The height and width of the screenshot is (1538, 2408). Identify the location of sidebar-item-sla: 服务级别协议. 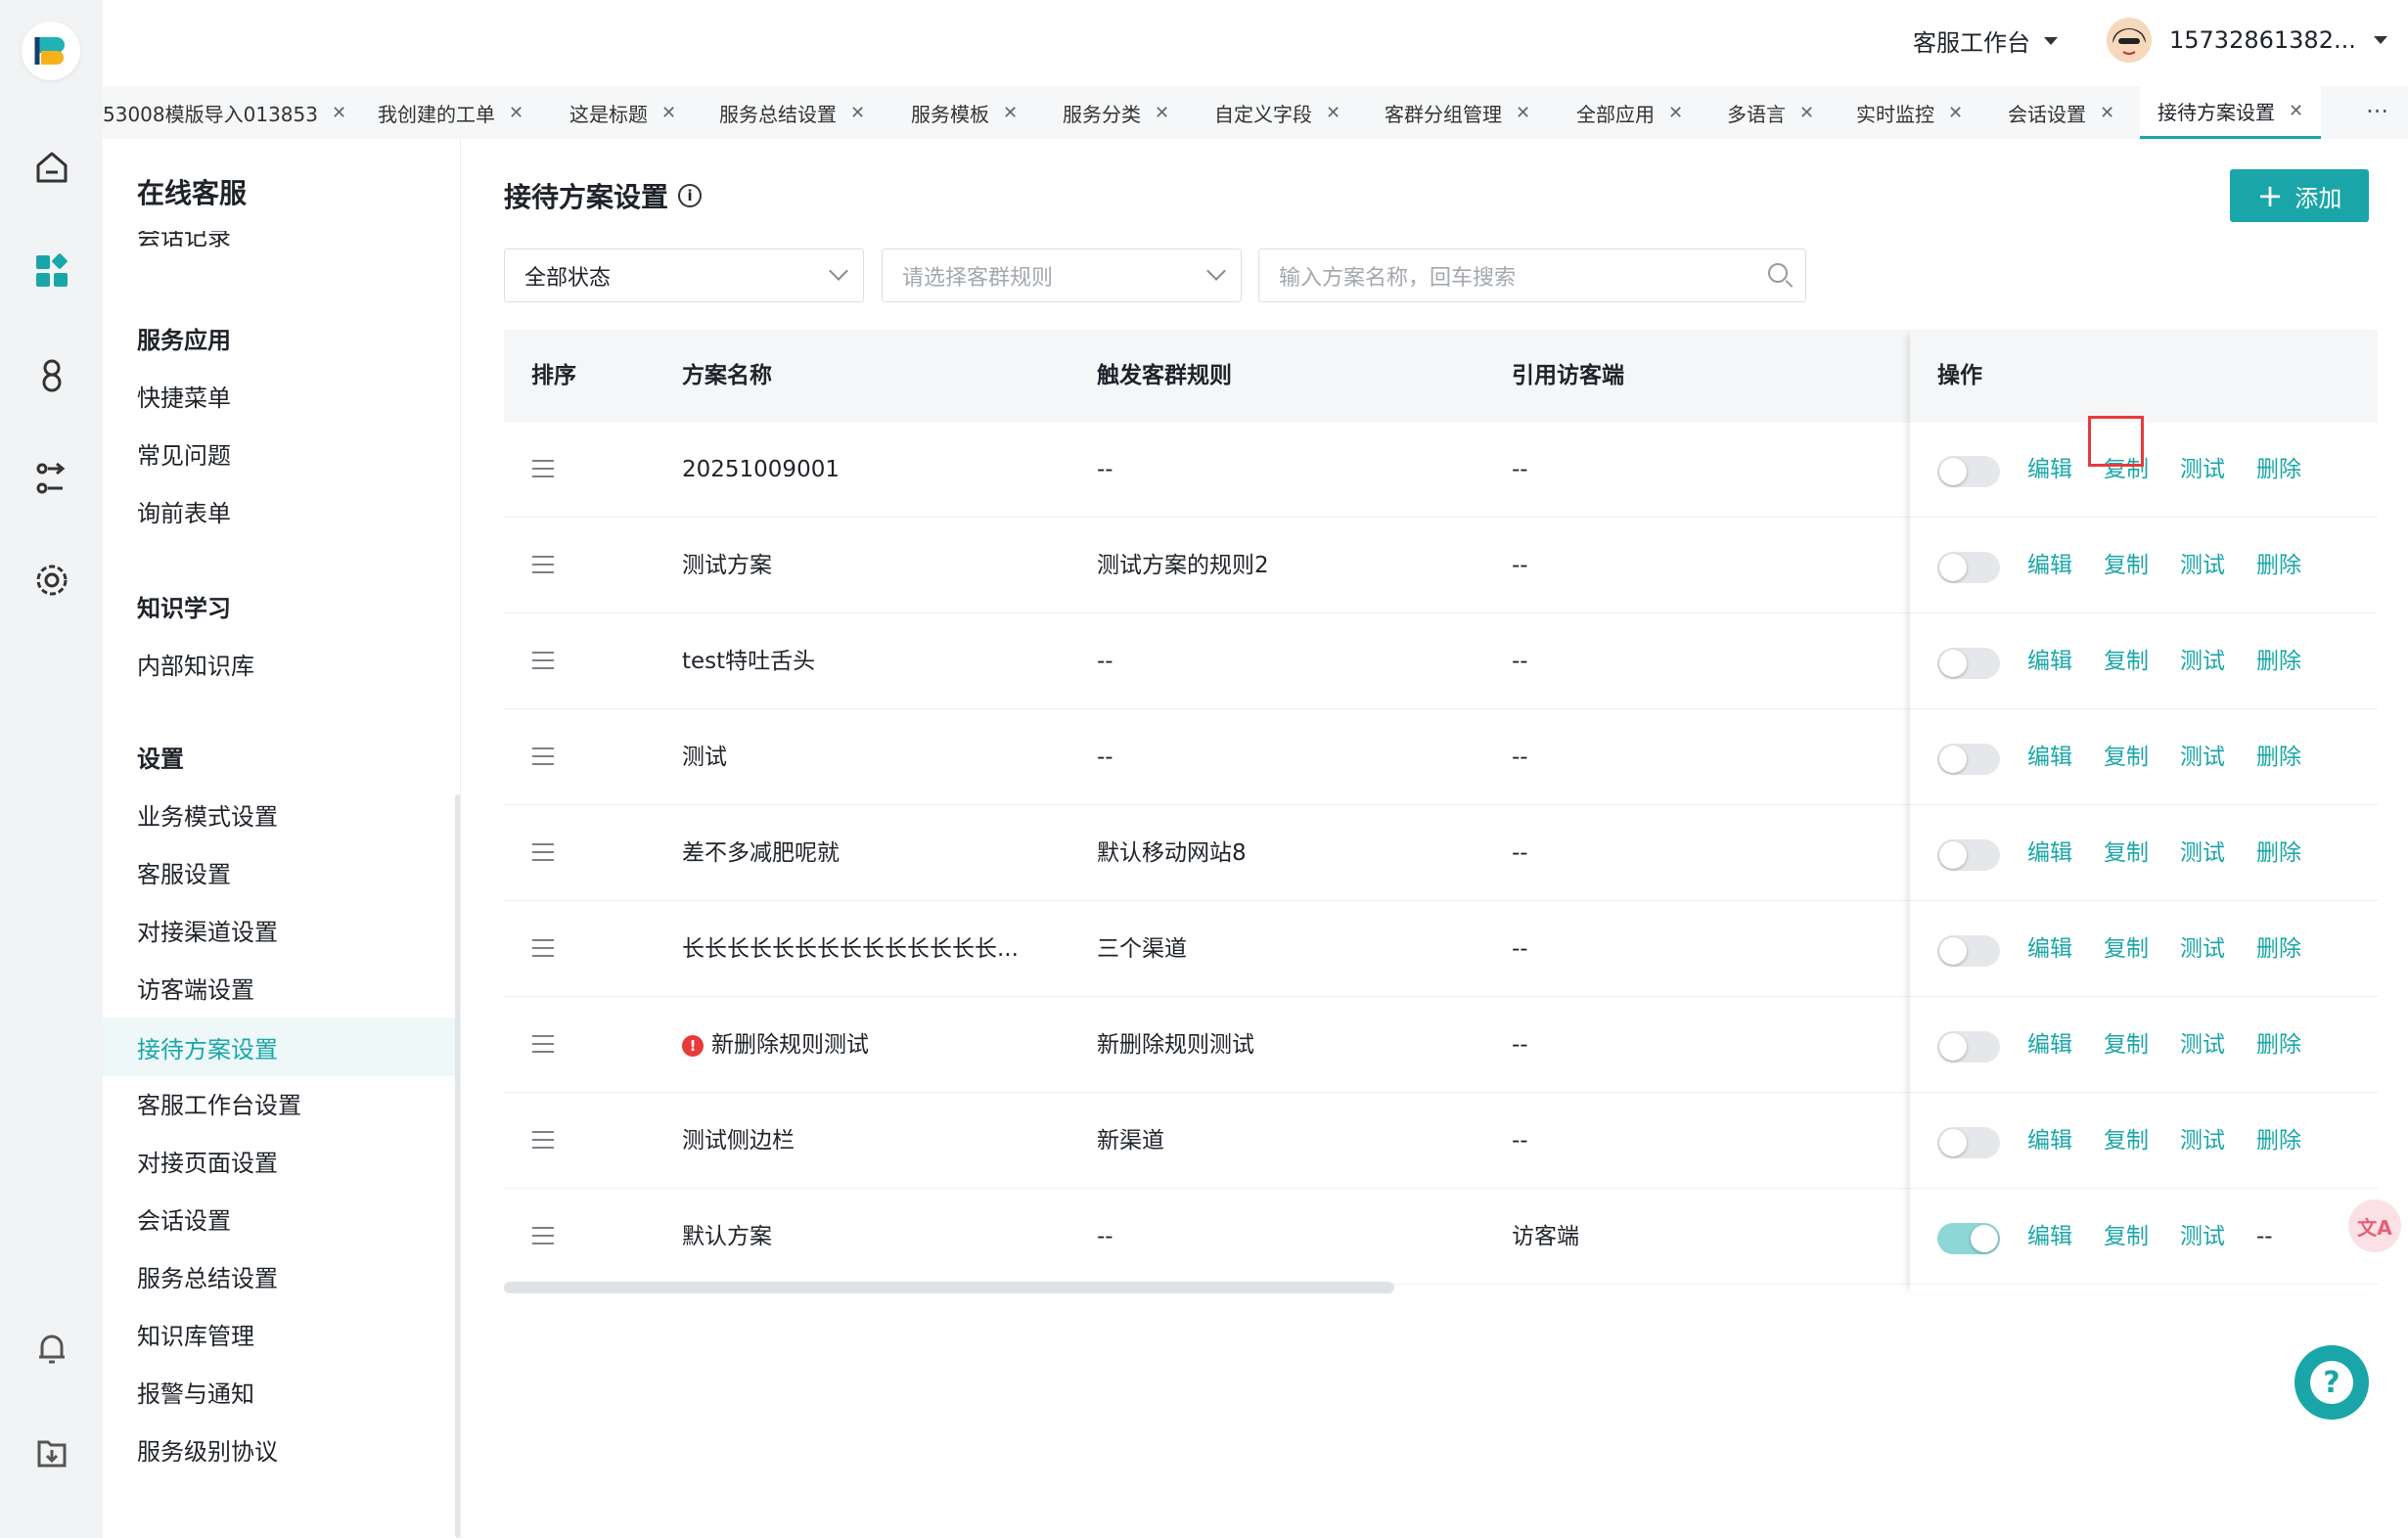
(208, 1449).